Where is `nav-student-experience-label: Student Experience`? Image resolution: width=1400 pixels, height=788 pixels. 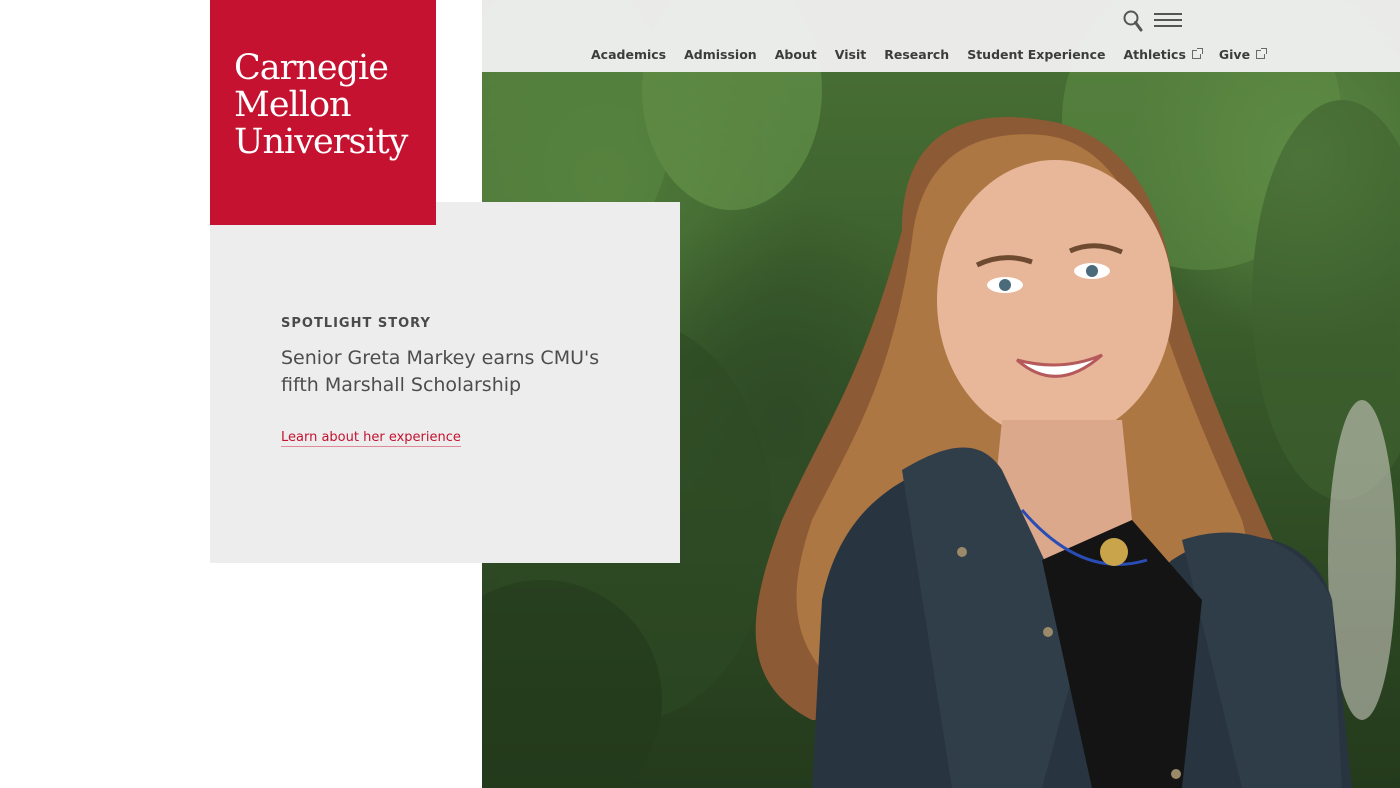 nav-student-experience-label: Student Experience is located at coordinates (1036, 54).